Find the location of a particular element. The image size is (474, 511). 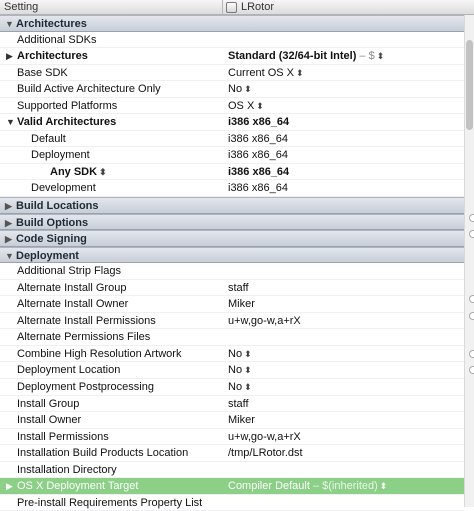

setting-name-text: Install Permissions is located at coordinates (63, 436).